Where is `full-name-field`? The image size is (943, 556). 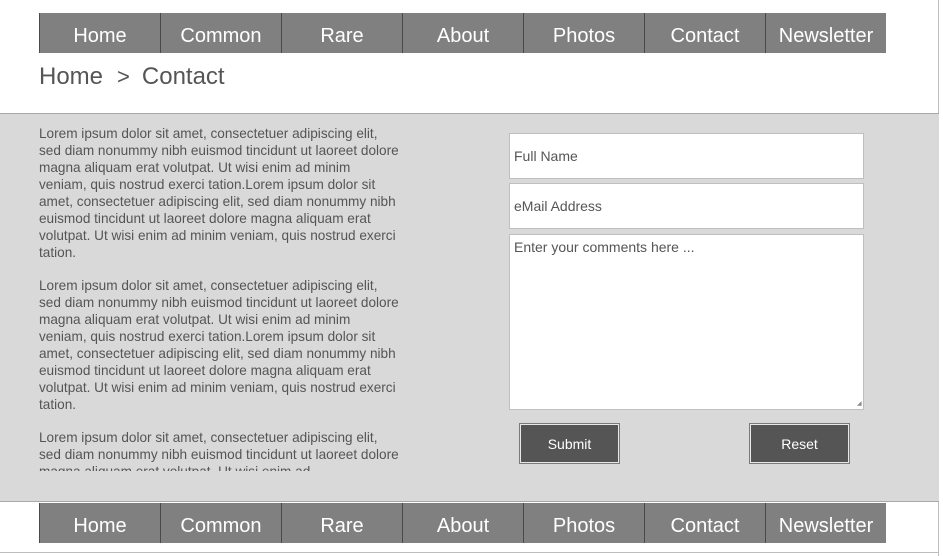
full-name-field is located at coordinates (686, 156).